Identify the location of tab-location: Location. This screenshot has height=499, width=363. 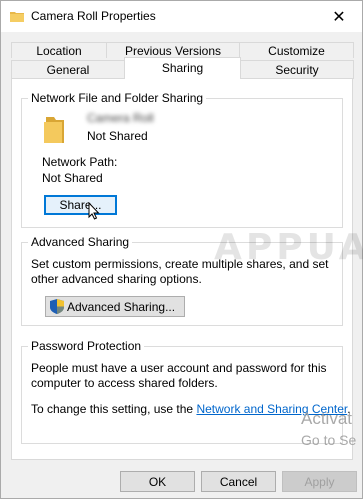
(59, 50).